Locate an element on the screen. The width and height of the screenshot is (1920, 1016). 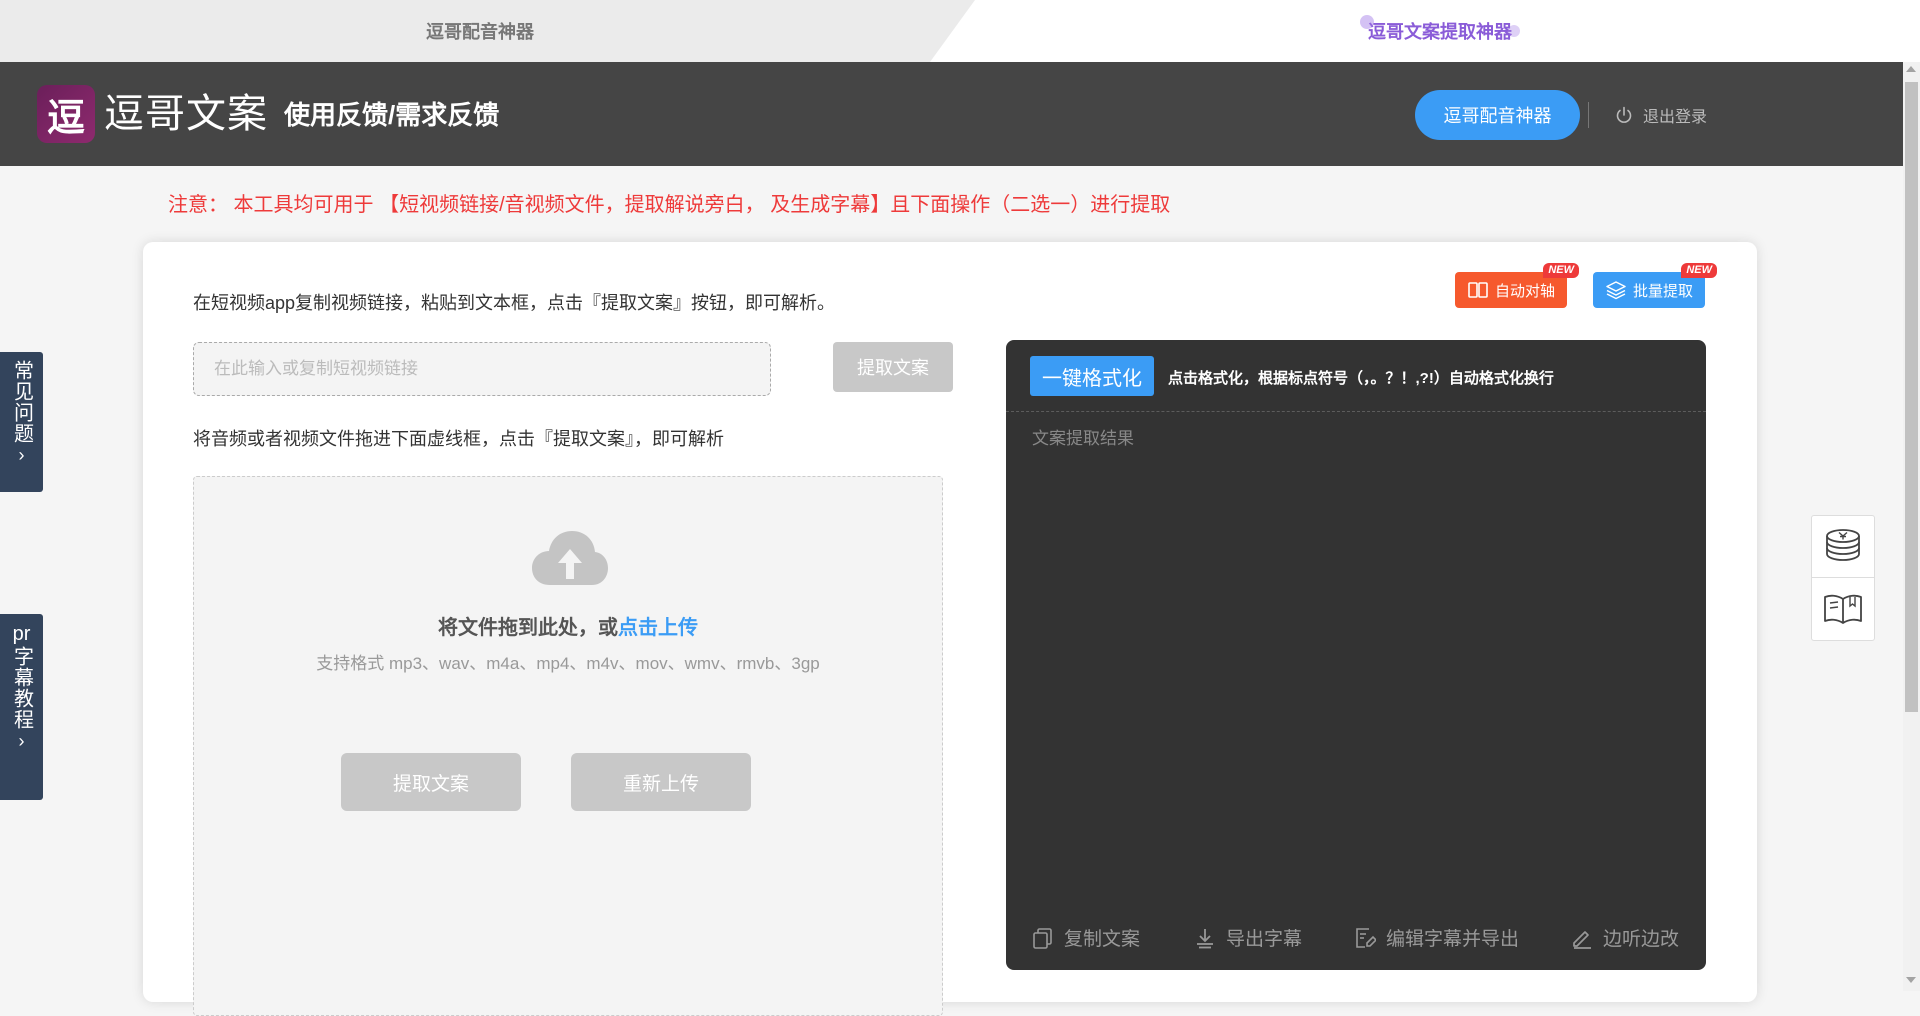
tab-dubbing-tool: 逗哥配音神器 is located at coordinates (480, 31).